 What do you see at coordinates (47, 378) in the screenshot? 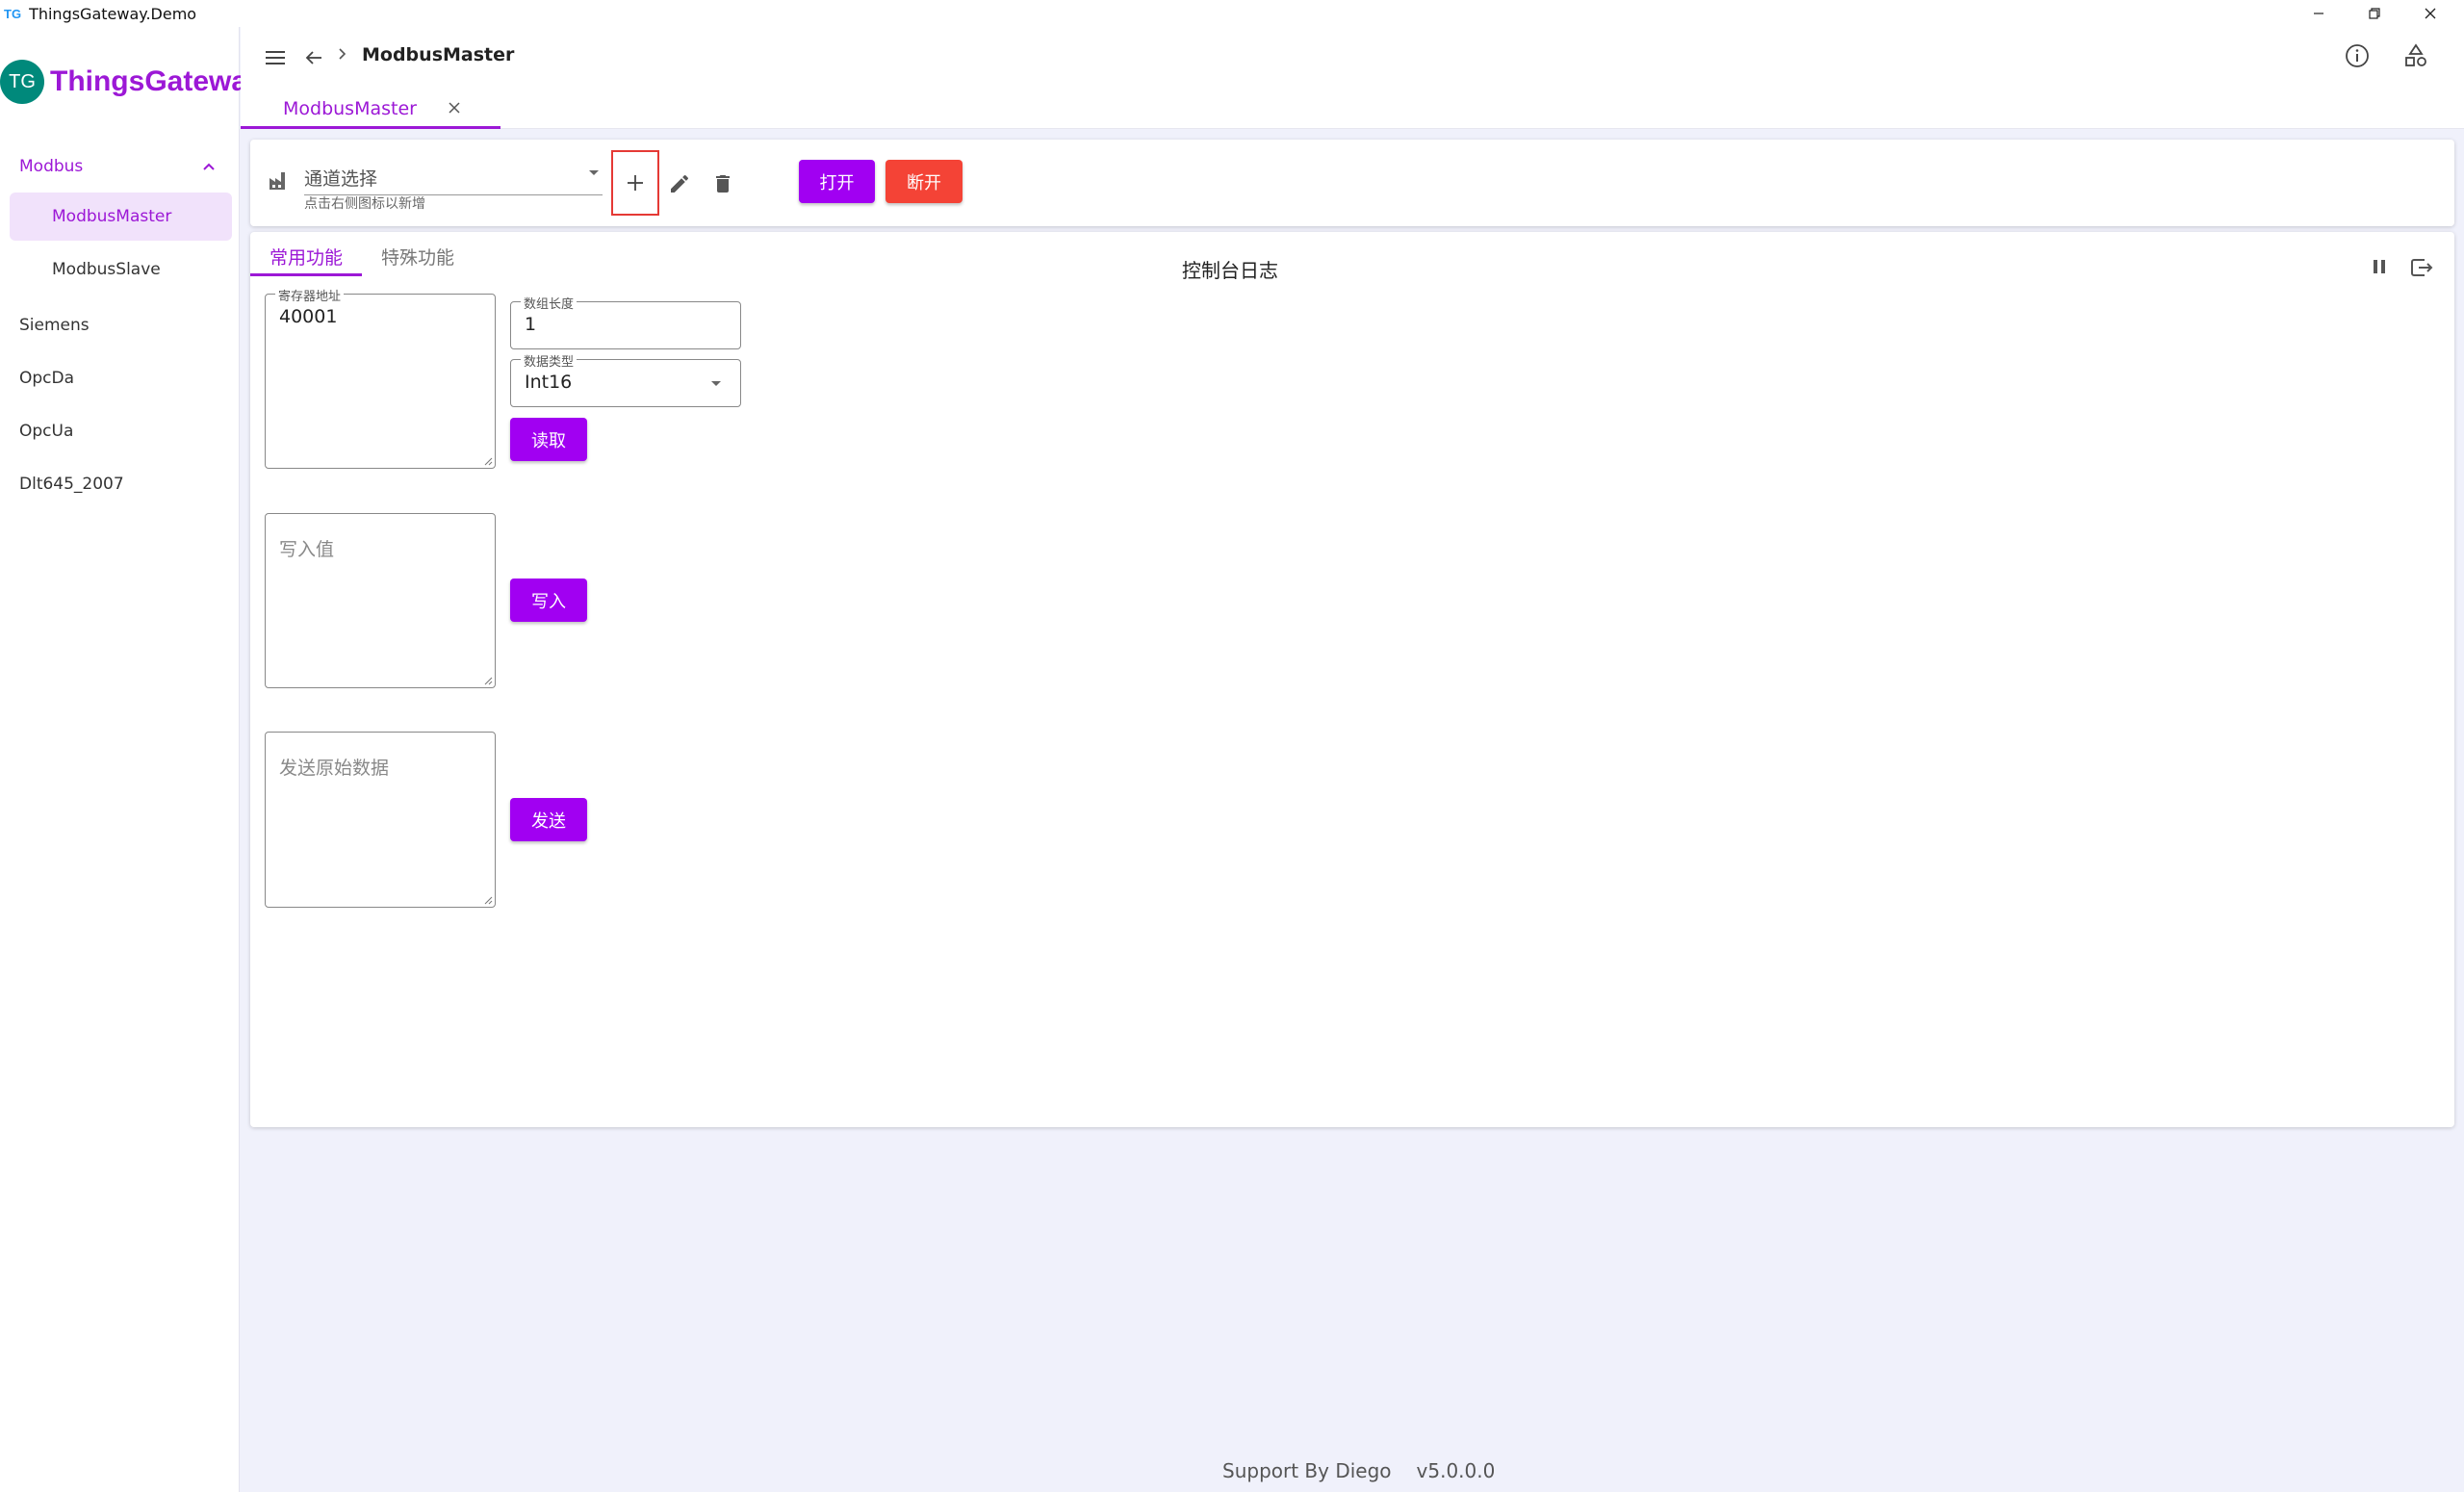
I see `sidebar-item-label: OpcDa` at bounding box center [47, 378].